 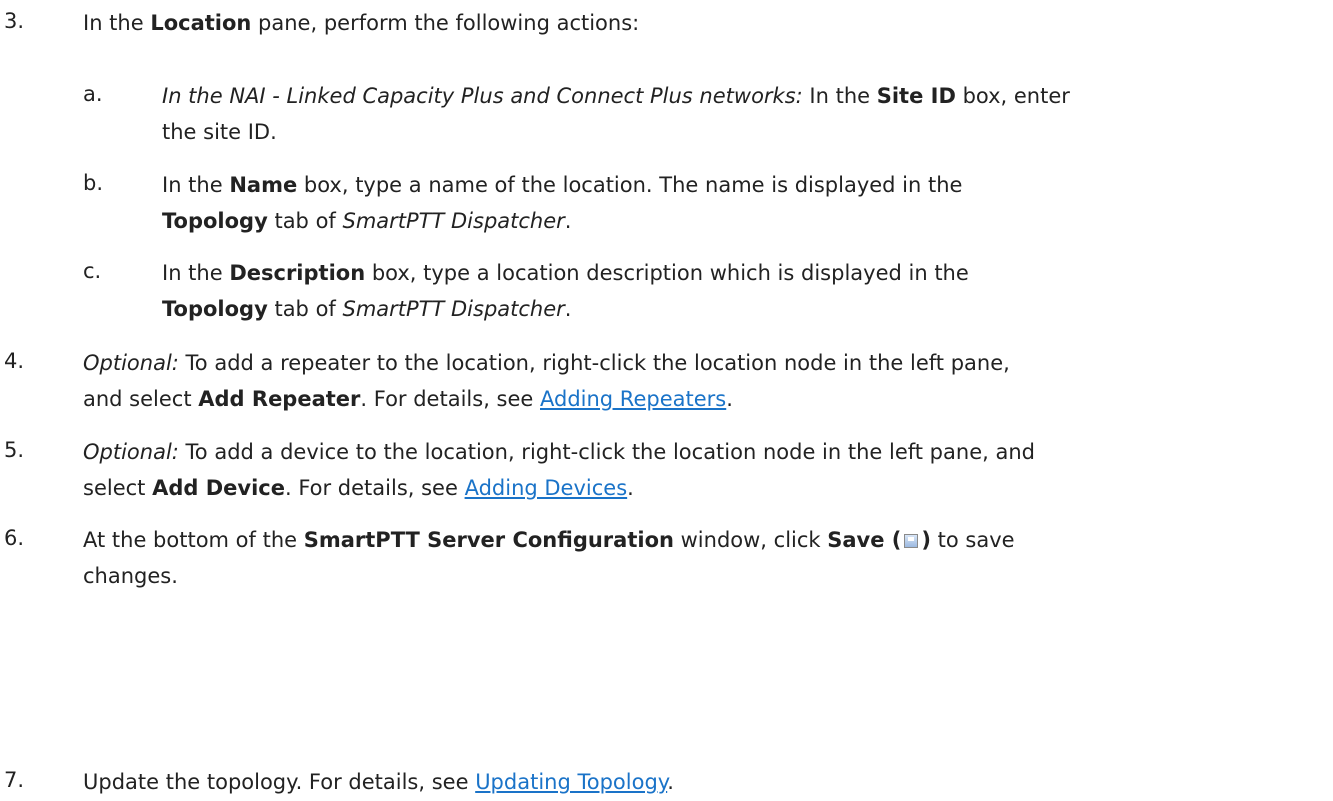 I want to click on text: changes., so click(x=130, y=576).